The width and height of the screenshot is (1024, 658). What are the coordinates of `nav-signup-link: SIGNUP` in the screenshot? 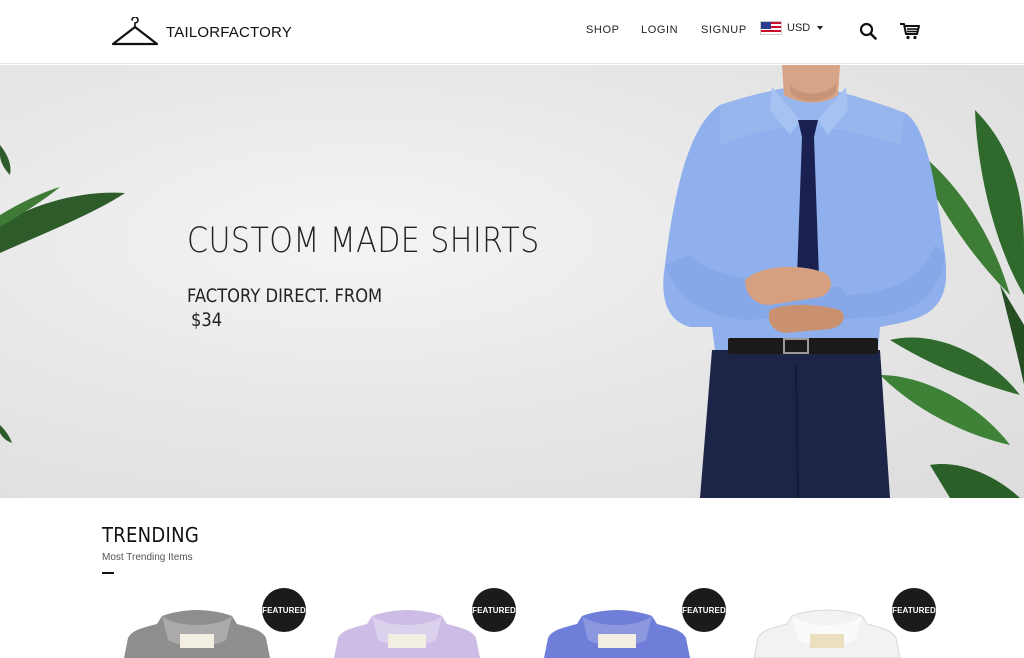 It's located at (724, 30).